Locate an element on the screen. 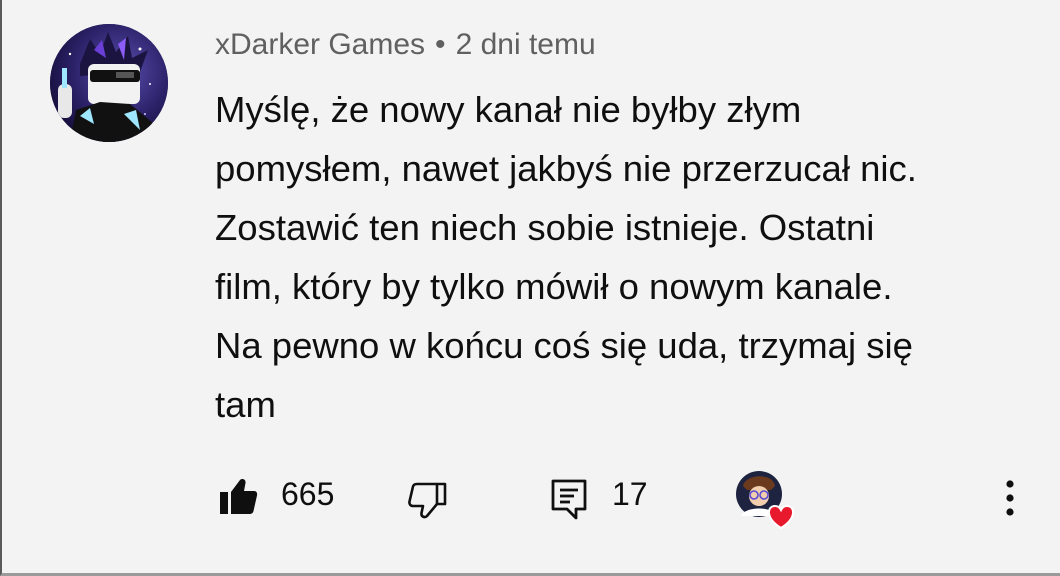 This screenshot has width=1060, height=576. author-avatar-image is located at coordinates (109, 83).